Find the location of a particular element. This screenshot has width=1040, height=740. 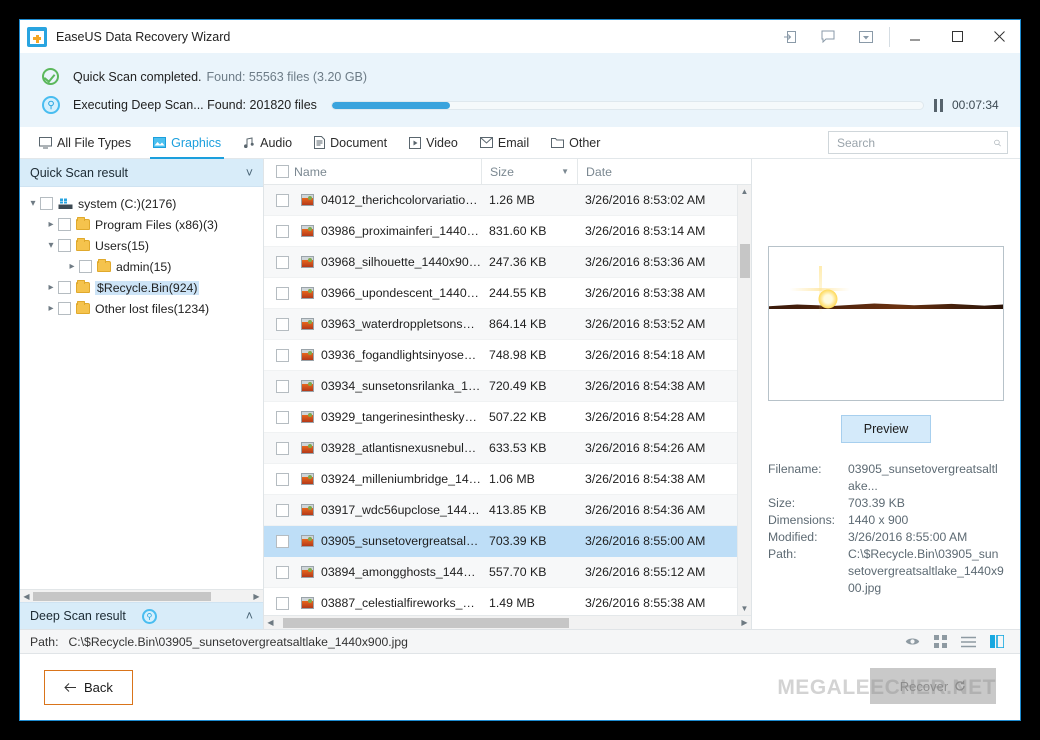

column-header-name: Name is located at coordinates (372, 172).